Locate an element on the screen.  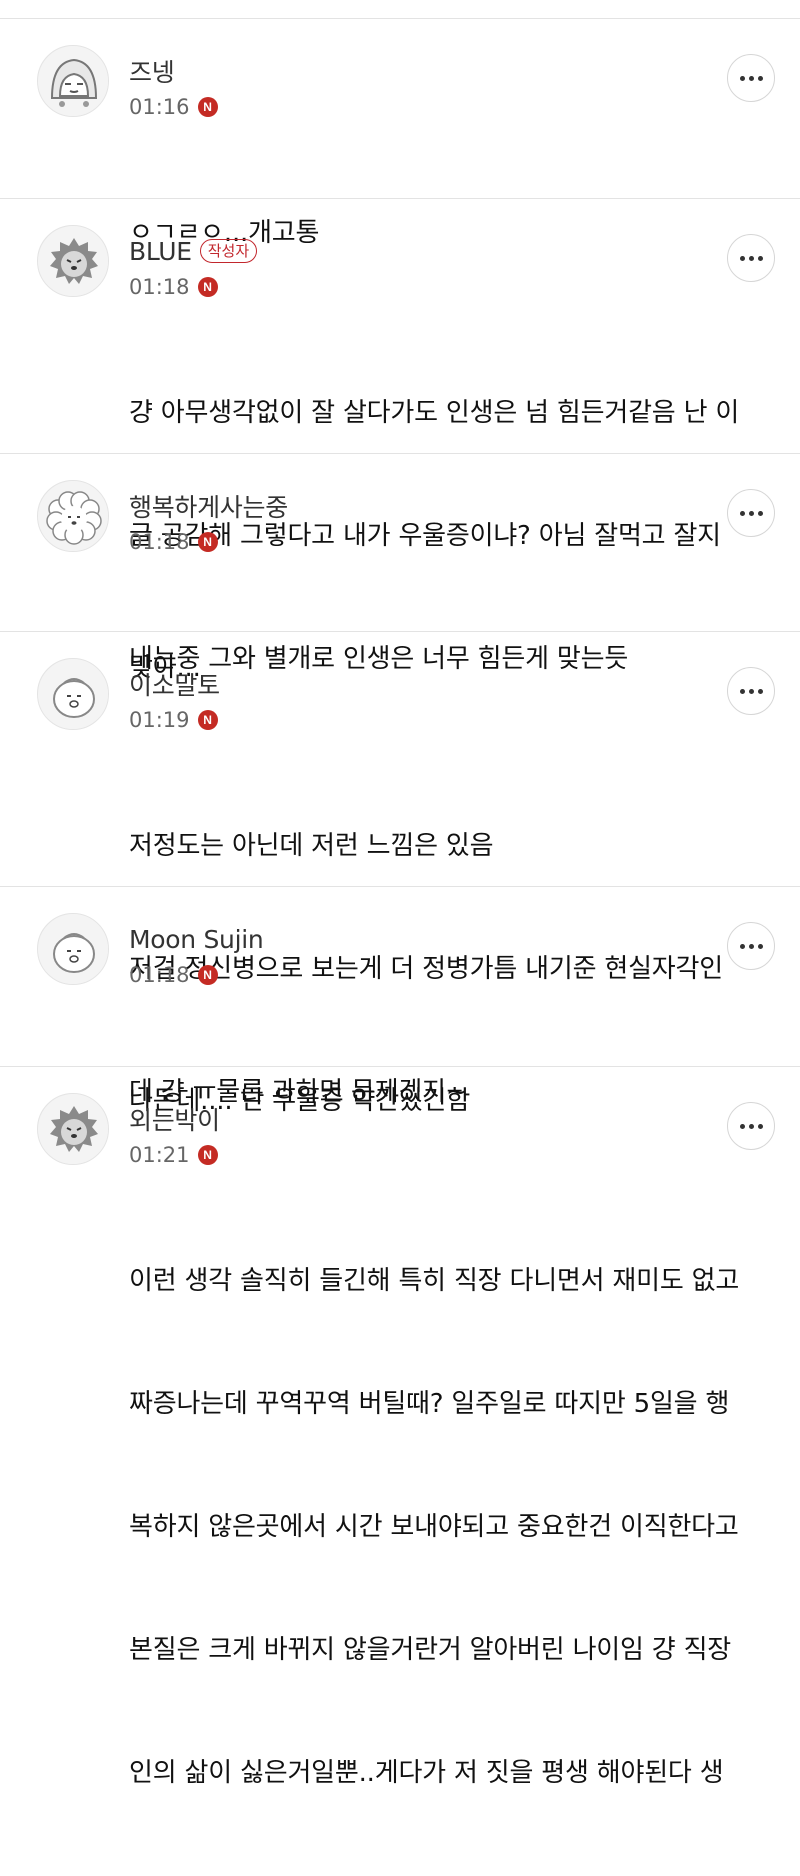
author-row: 이소말토 is located at coordinates (174, 684).